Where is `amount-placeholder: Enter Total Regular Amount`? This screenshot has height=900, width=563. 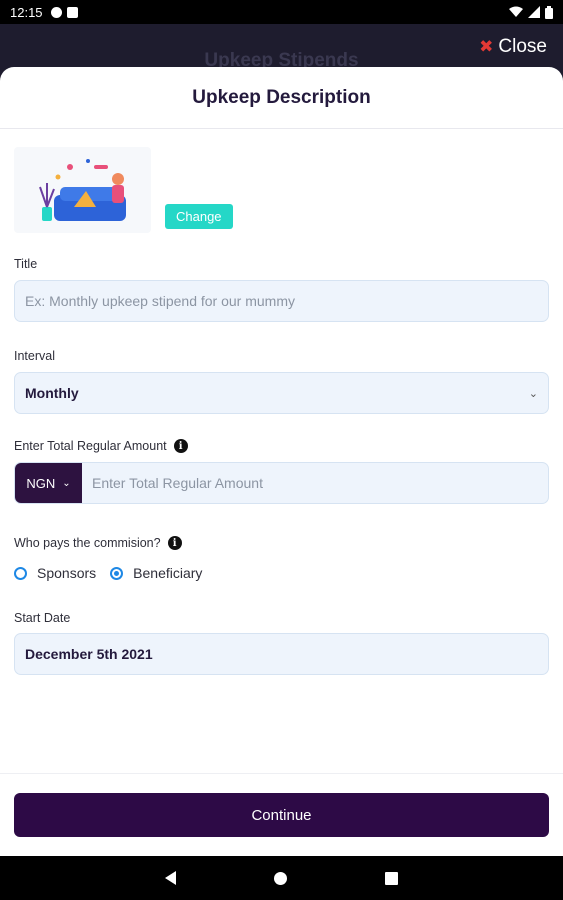
amount-placeholder: Enter Total Regular Amount is located at coordinates (177, 483).